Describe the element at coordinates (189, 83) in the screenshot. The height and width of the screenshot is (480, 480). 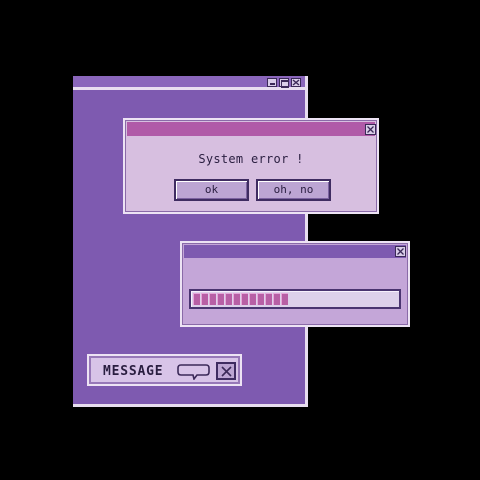
I see `main-window-titlebar` at that location.